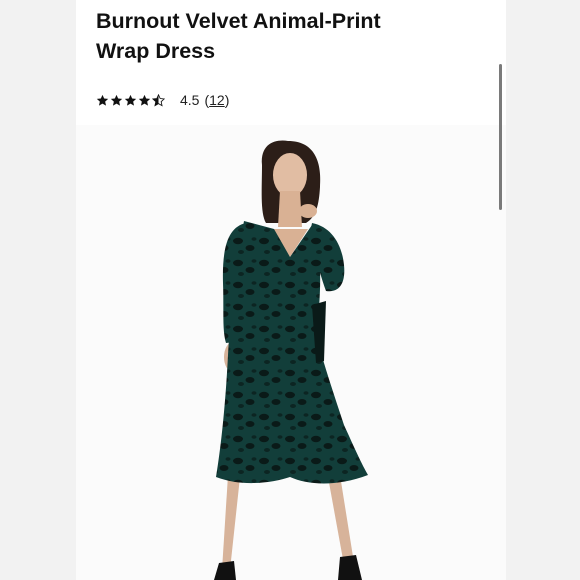 The image size is (580, 580). Describe the element at coordinates (238, 21) in the screenshot. I see `product-title-line-1: Burnout Velvet Animal-Print` at that location.